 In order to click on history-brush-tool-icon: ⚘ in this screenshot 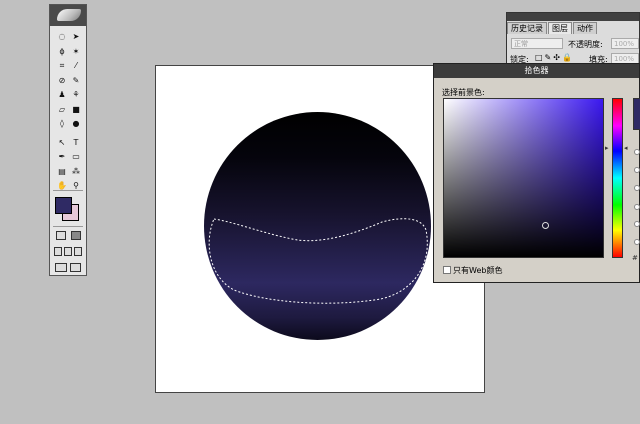, I will do `click(76, 95)`.